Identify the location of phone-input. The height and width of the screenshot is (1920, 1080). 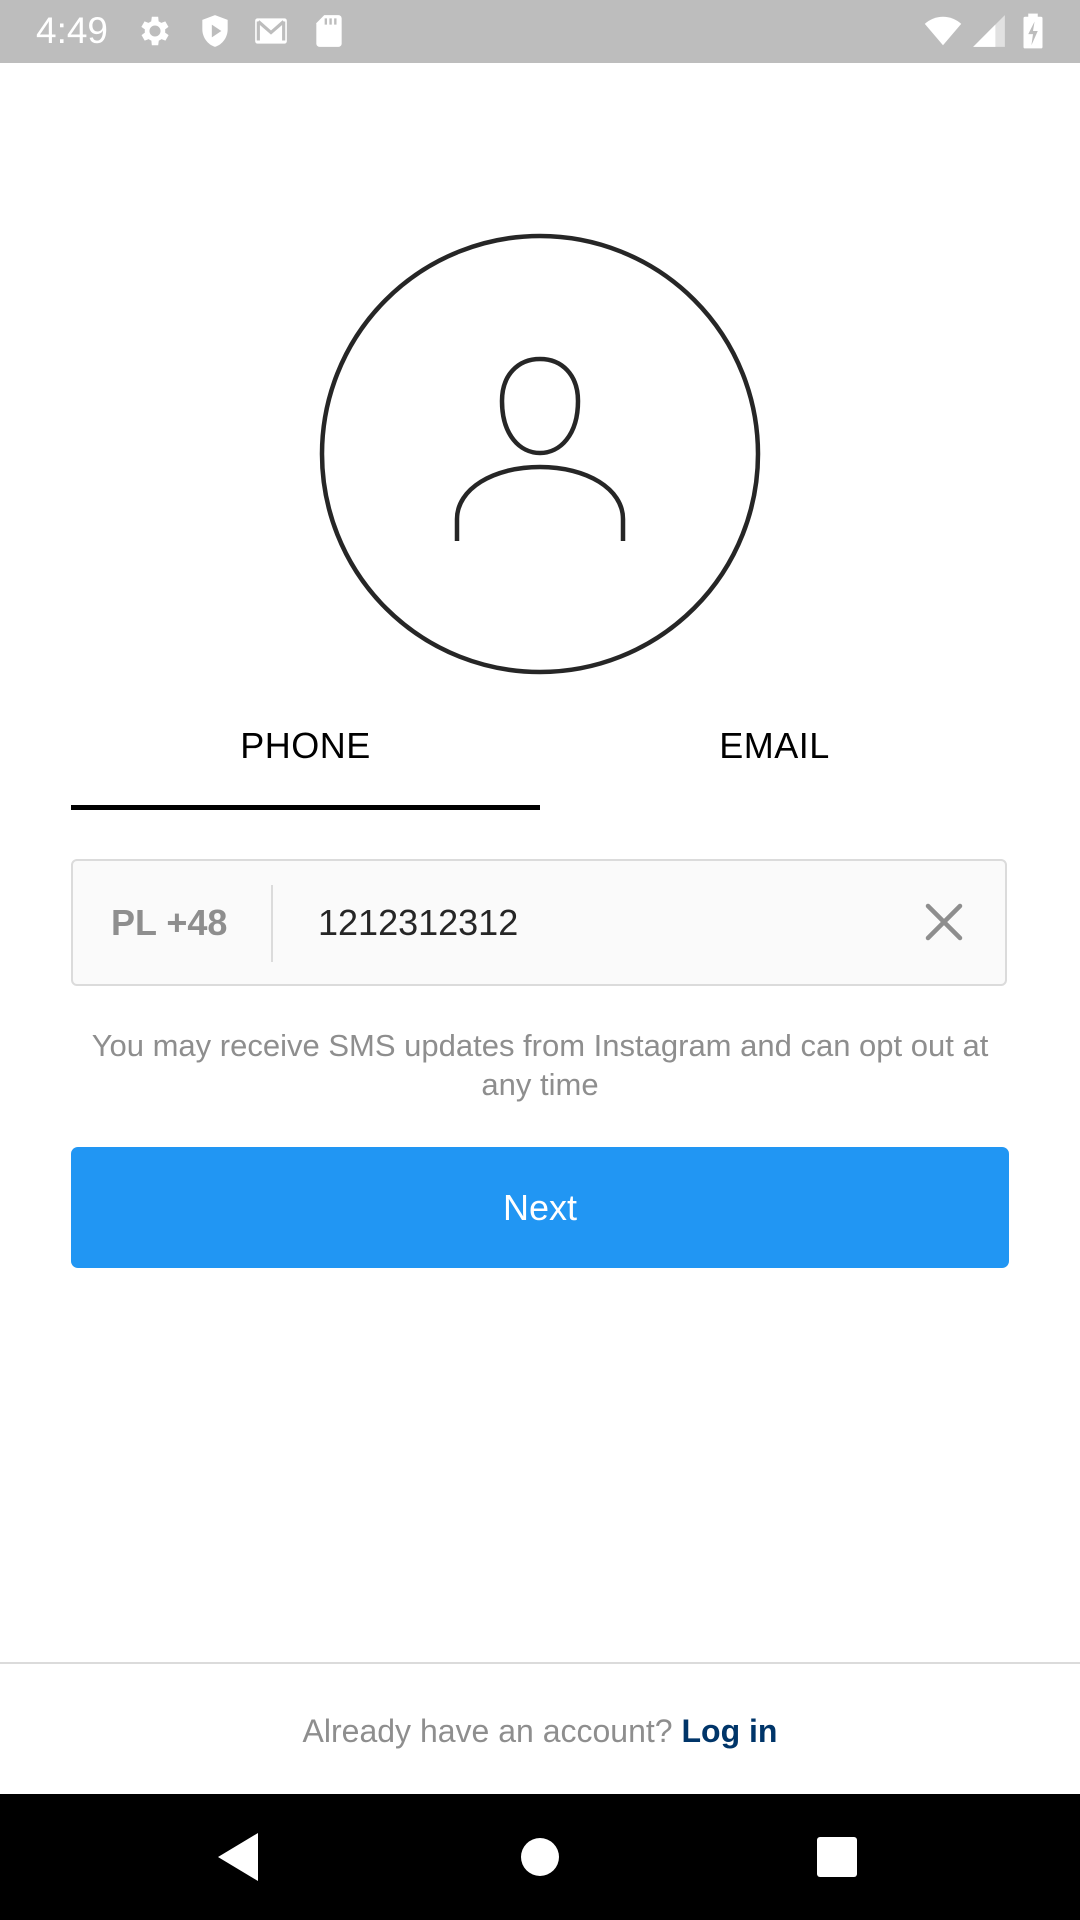
(608, 922).